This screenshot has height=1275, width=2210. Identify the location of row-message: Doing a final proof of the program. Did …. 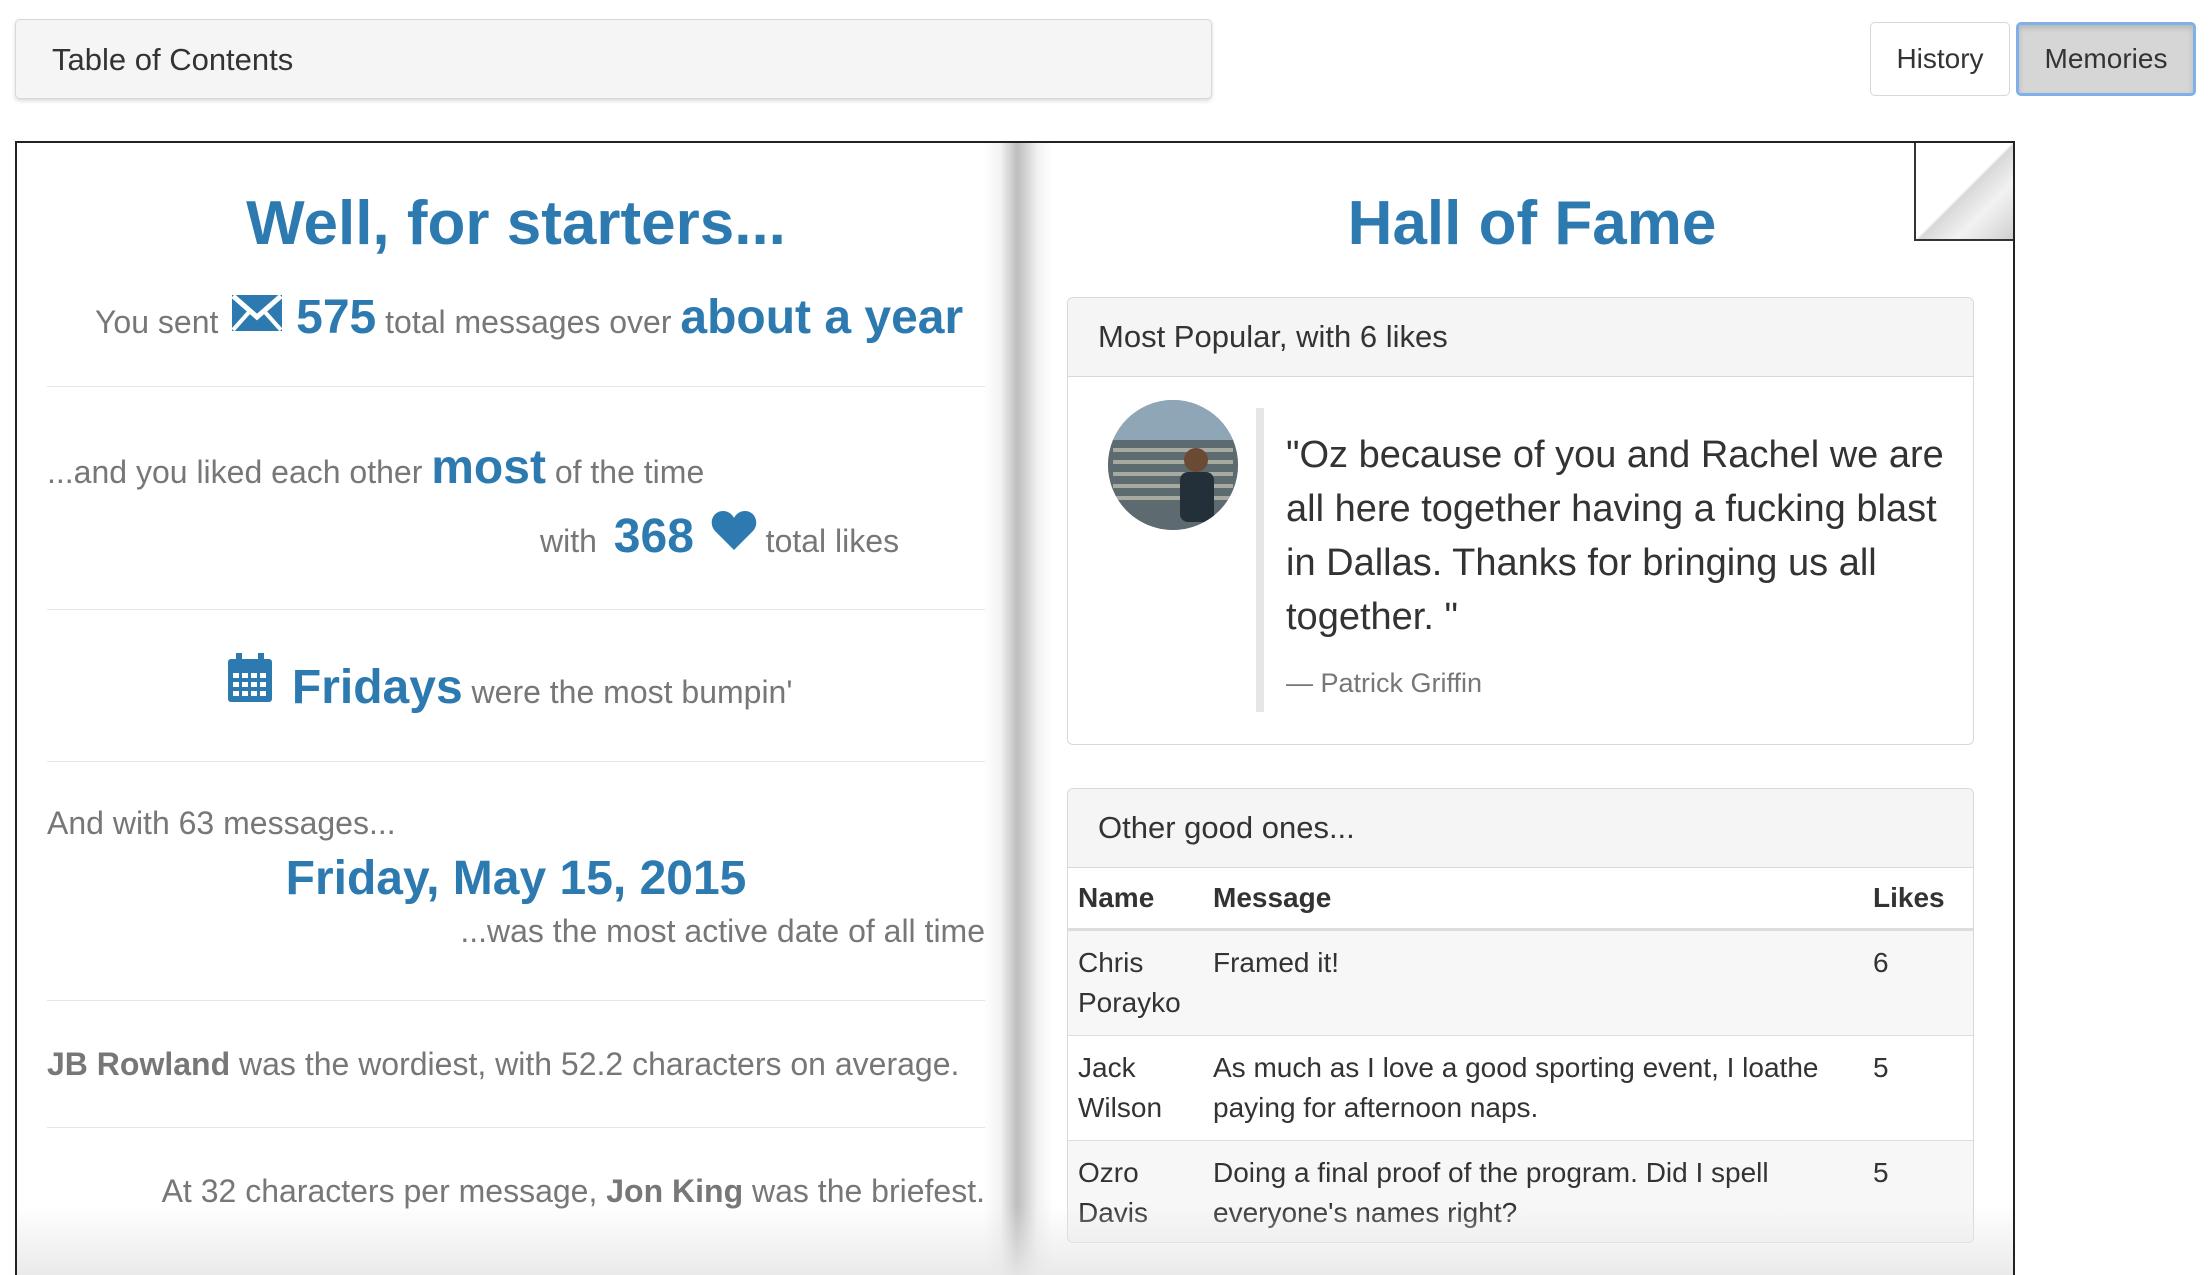
(1533, 1191).